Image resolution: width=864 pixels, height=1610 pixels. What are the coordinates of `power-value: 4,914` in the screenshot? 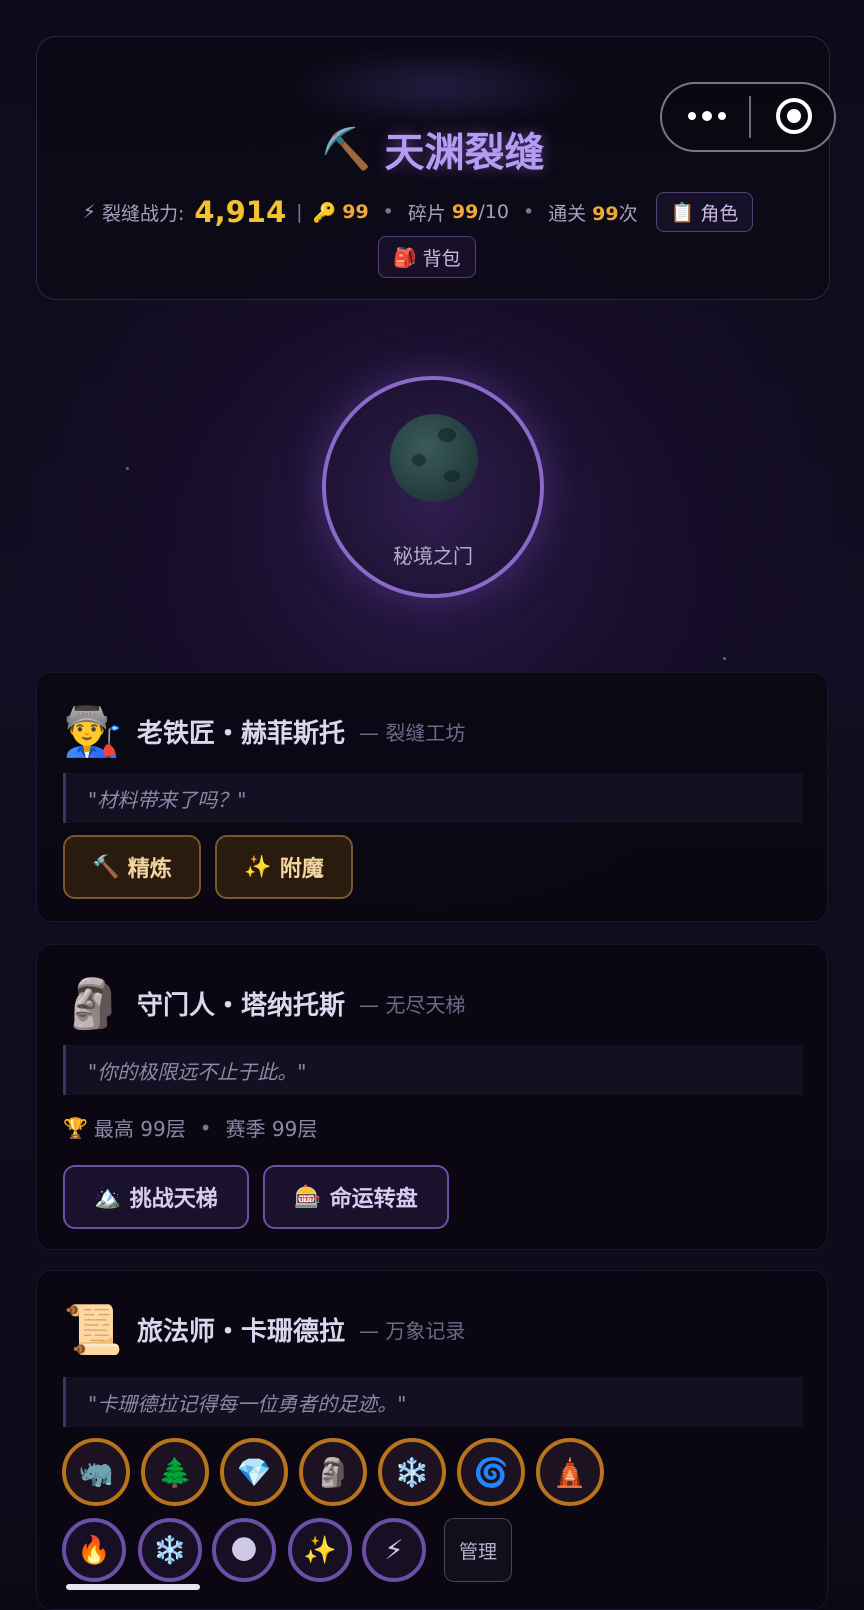 It's located at (240, 212).